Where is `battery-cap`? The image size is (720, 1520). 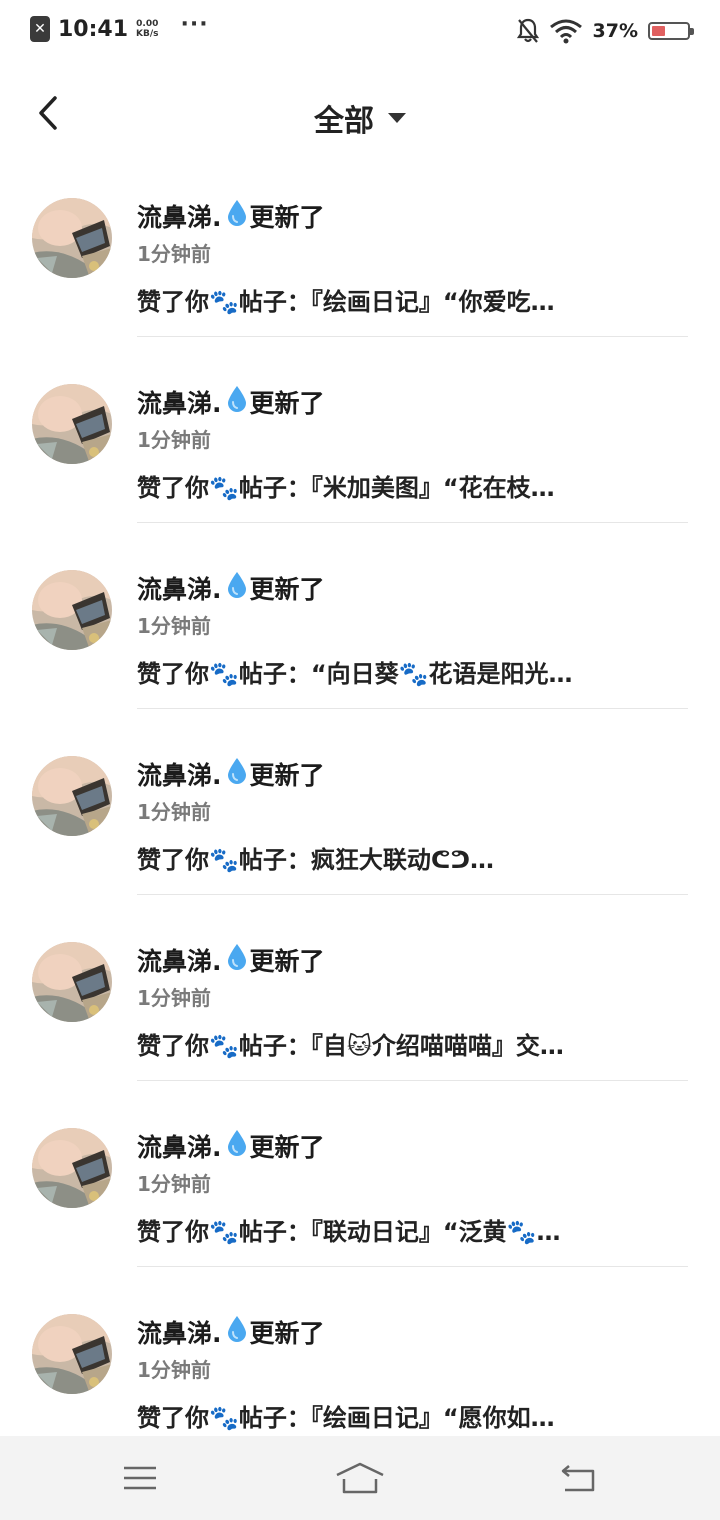 battery-cap is located at coordinates (692, 31).